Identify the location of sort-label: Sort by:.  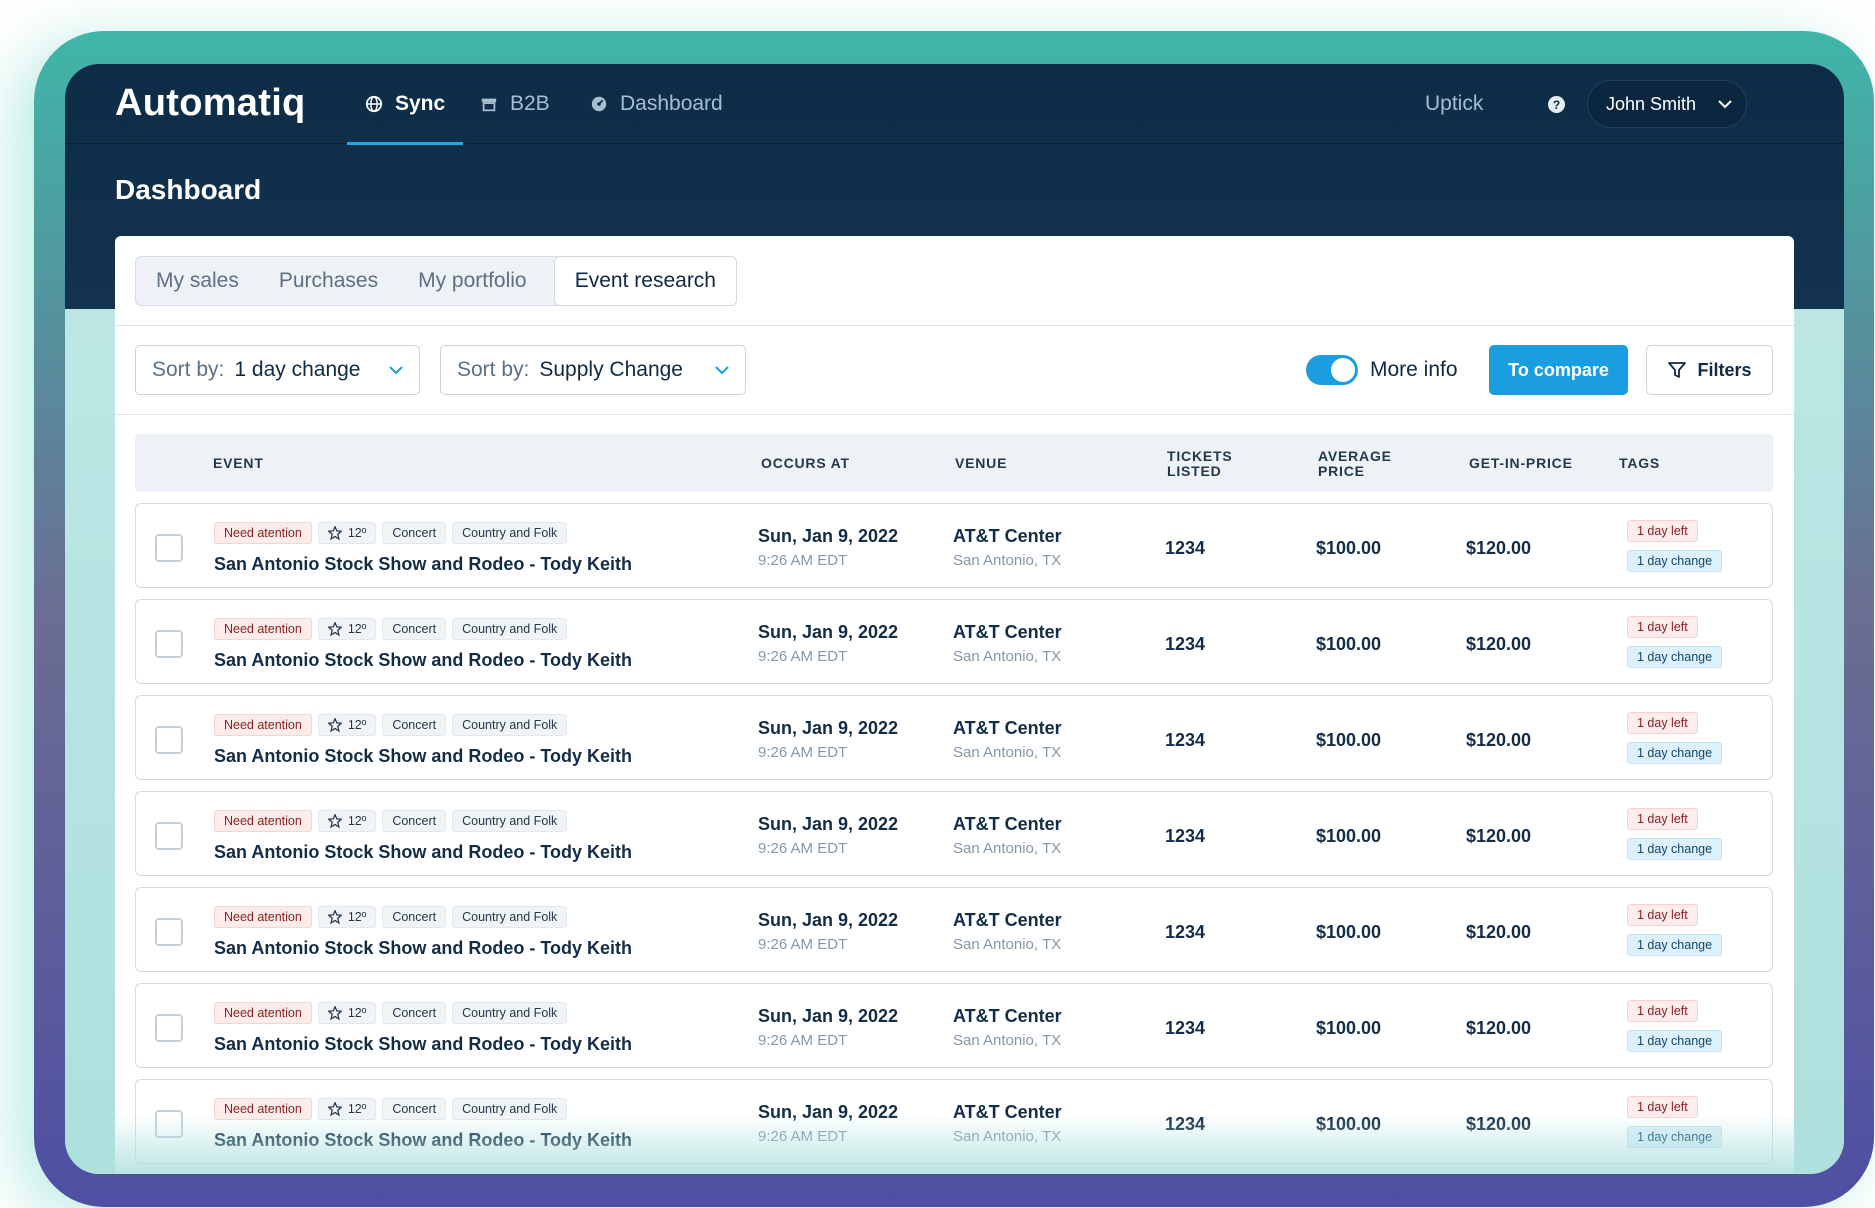
(188, 369).